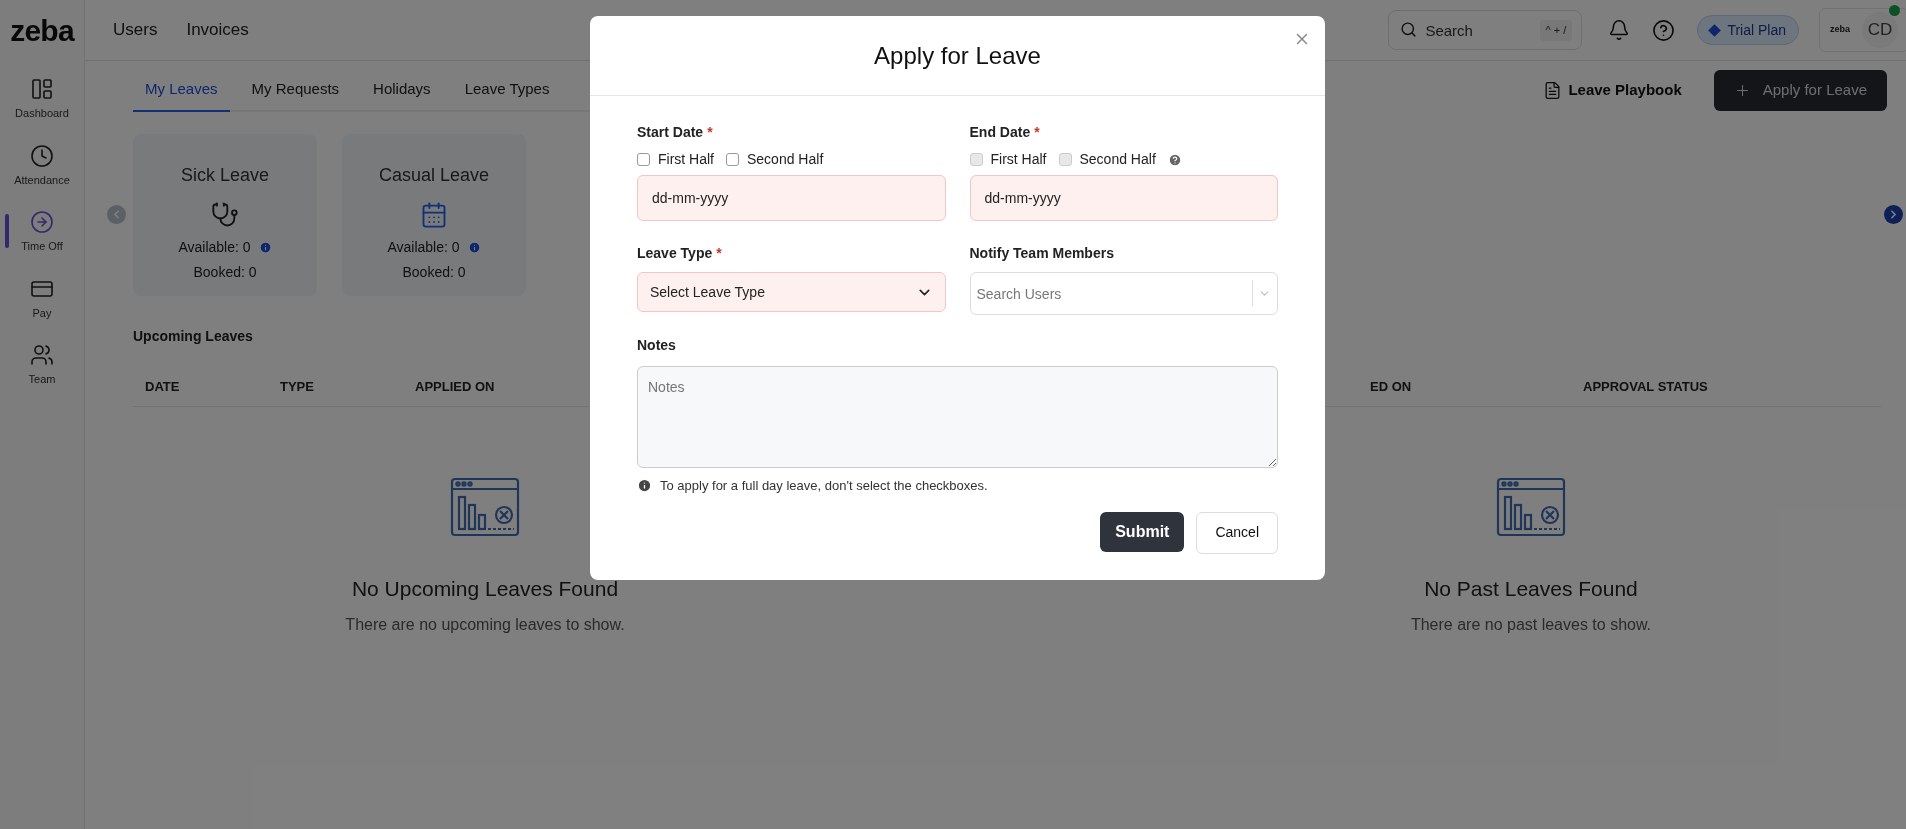  I want to click on stethoscope-icon, so click(225, 214).